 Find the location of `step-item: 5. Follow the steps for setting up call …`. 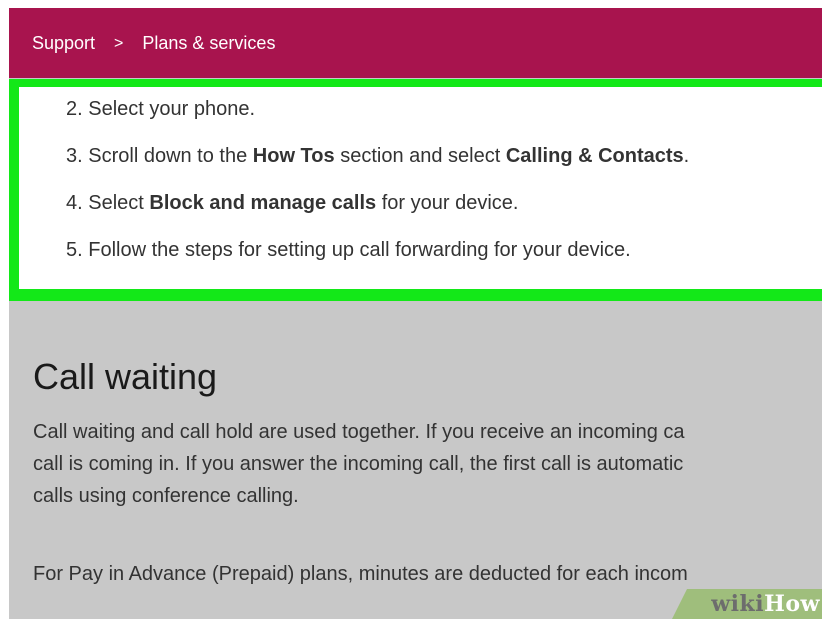

step-item: 5. Follow the steps for setting up call … is located at coordinates (444, 261).